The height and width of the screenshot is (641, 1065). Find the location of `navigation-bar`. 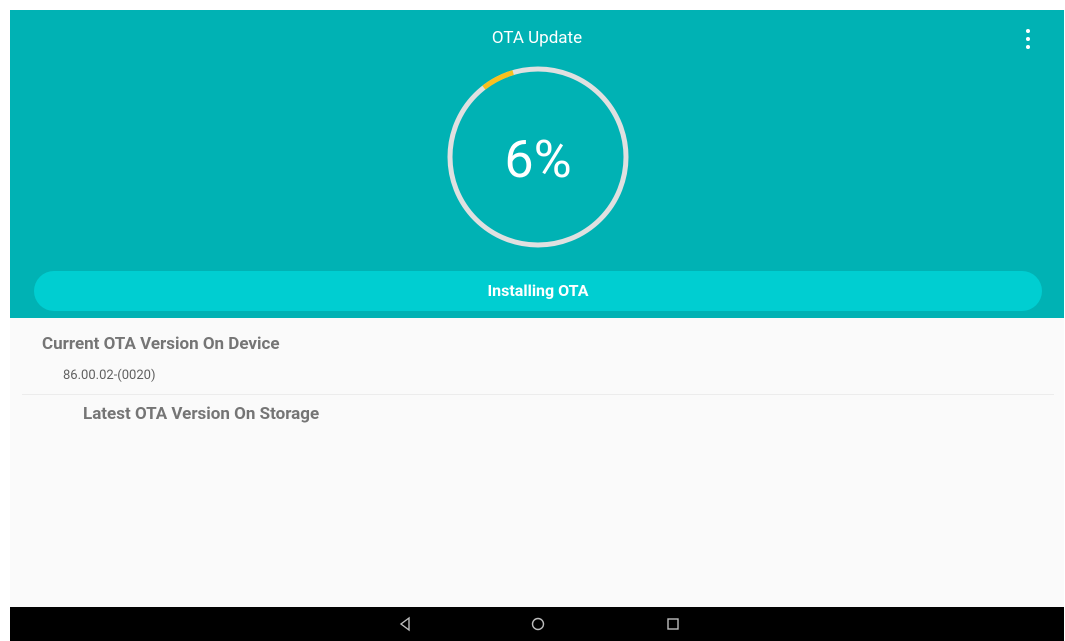

navigation-bar is located at coordinates (537, 624).